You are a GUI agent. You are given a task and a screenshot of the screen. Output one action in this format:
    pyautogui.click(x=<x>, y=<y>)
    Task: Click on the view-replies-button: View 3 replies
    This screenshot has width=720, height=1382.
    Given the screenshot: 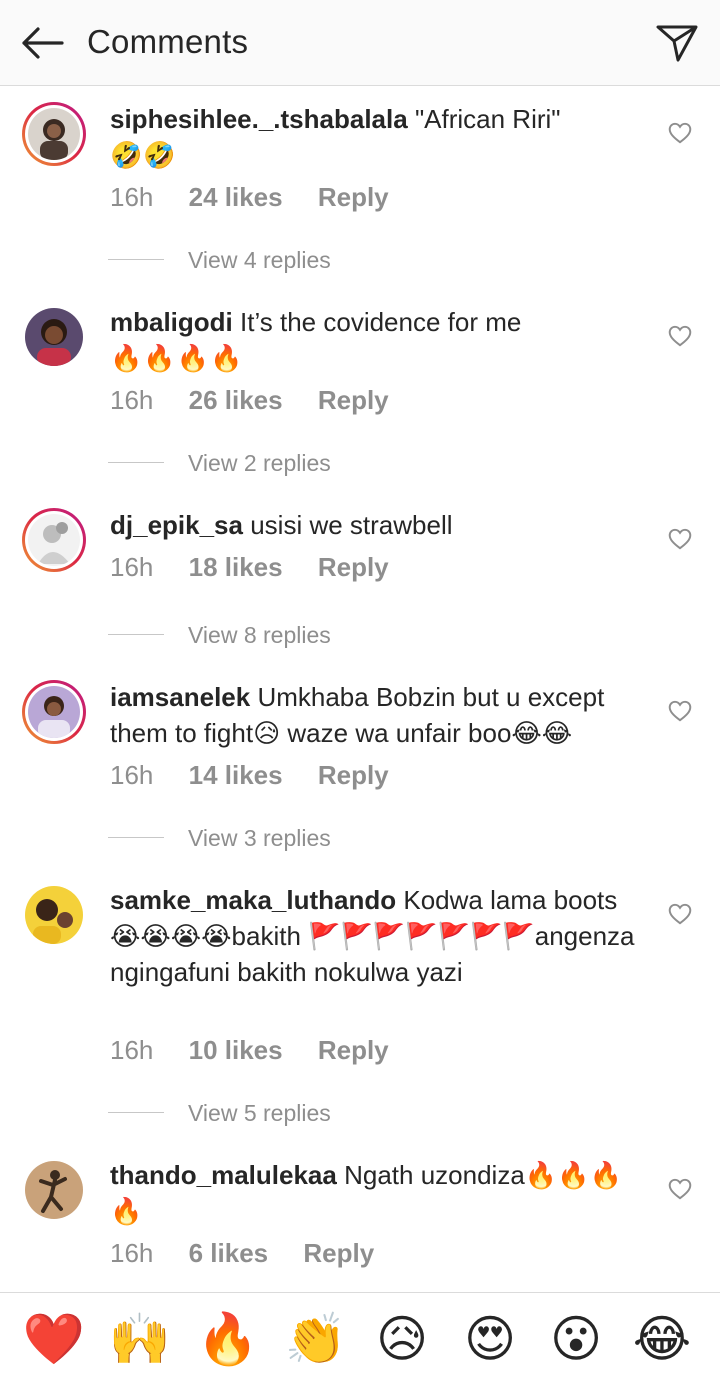 What is the action you would take?
    pyautogui.click(x=308, y=838)
    